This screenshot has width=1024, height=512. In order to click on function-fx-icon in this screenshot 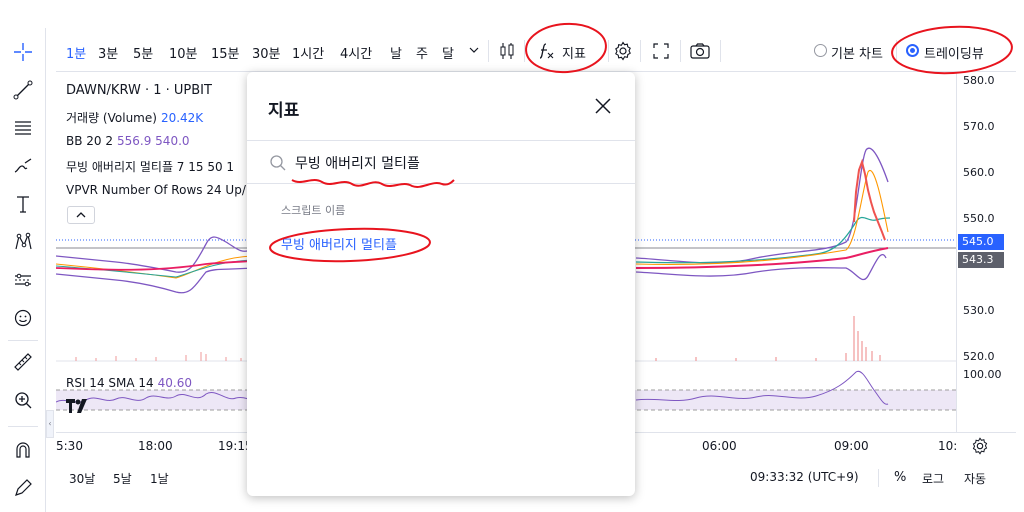, I will do `click(546, 52)`.